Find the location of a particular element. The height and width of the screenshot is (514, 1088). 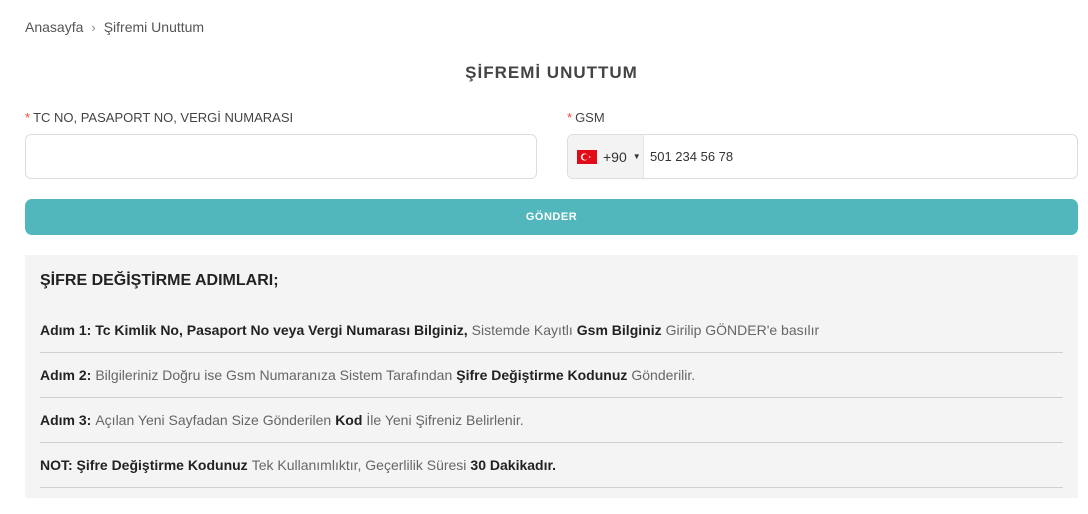

step-text-1: Açılan Yeni Sayfadan Size Gönderilen is located at coordinates (213, 420).